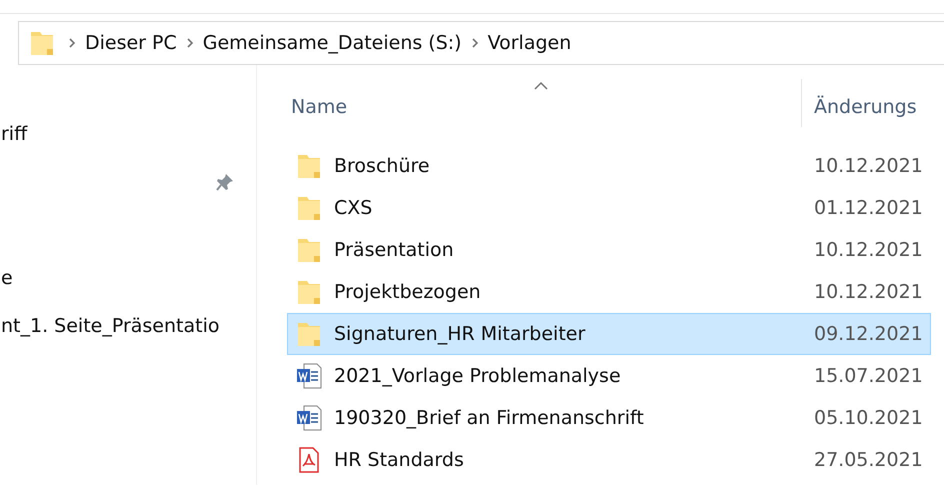  I want to click on modified-date: 09.12.2021, so click(868, 334).